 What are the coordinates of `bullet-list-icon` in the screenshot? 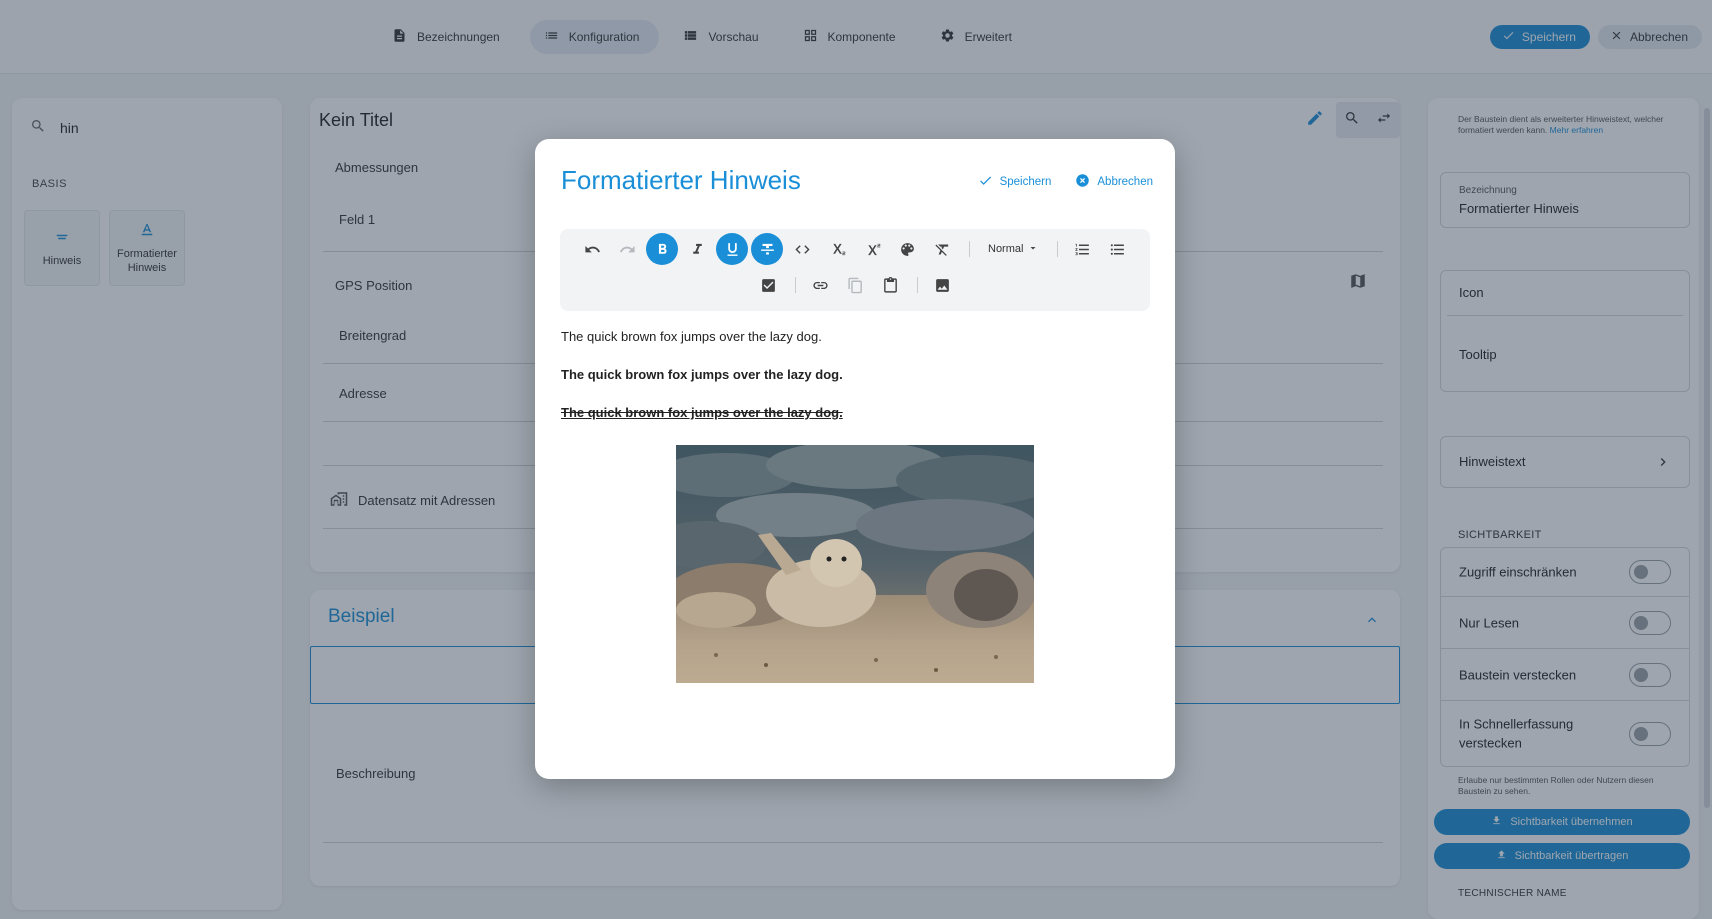 It's located at (1117, 249).